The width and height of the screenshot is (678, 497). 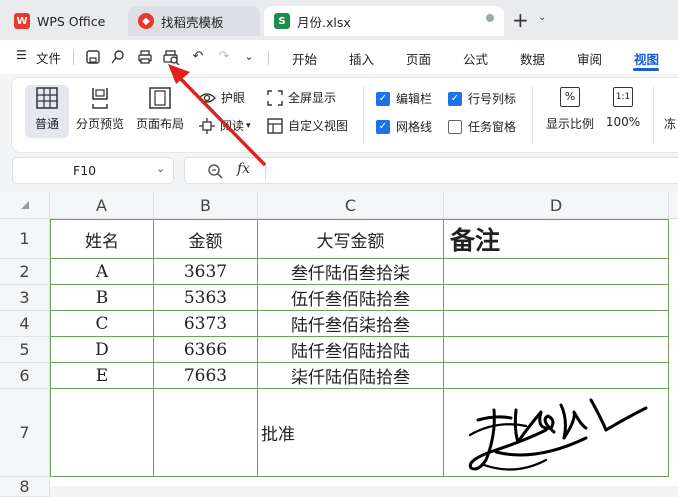 I want to click on row-header-4: 4, so click(x=25, y=324).